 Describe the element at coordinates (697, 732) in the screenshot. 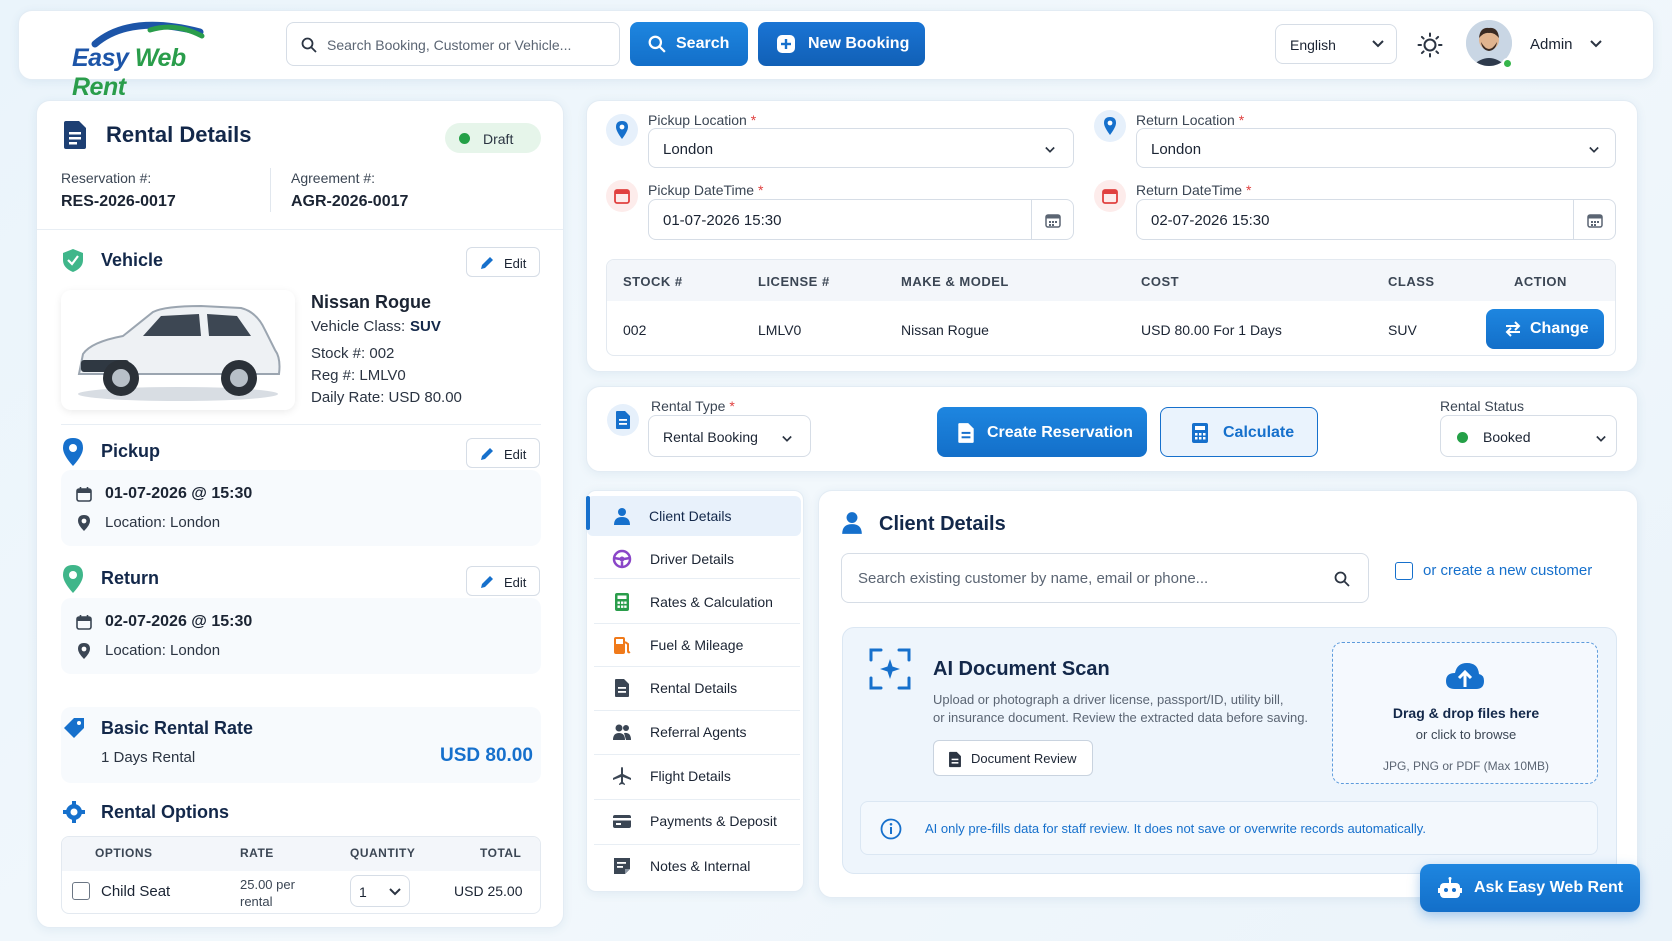

I see `nav-referral-agents: Referral Agents` at that location.